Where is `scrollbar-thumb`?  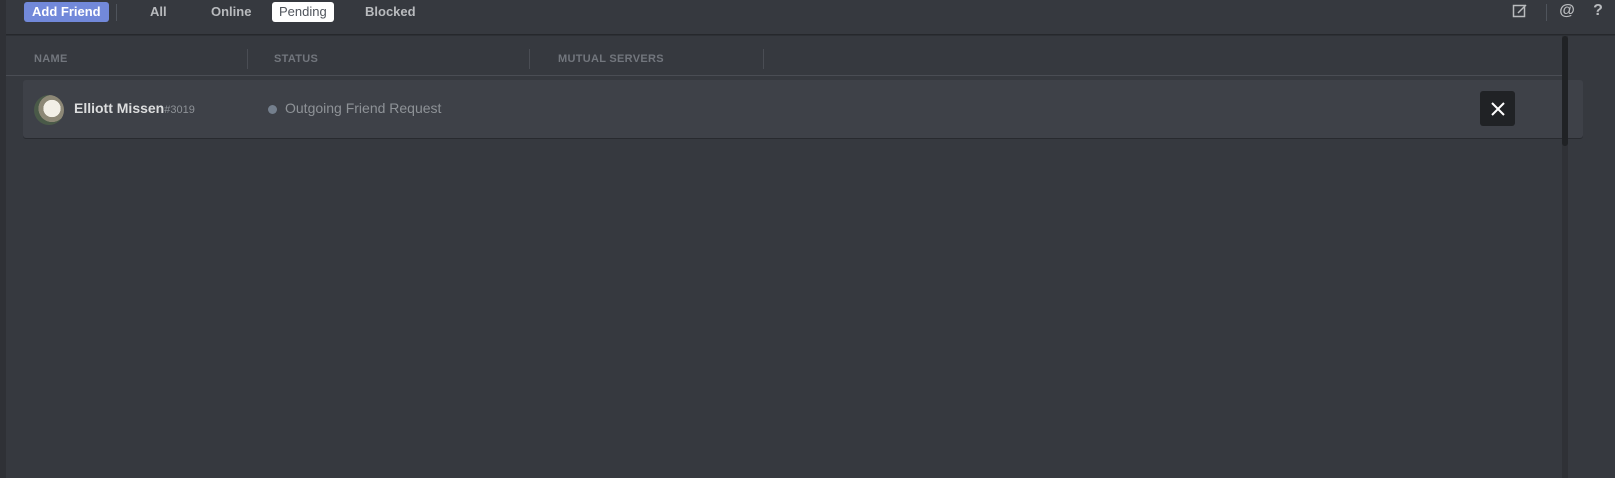
scrollbar-thumb is located at coordinates (1565, 91).